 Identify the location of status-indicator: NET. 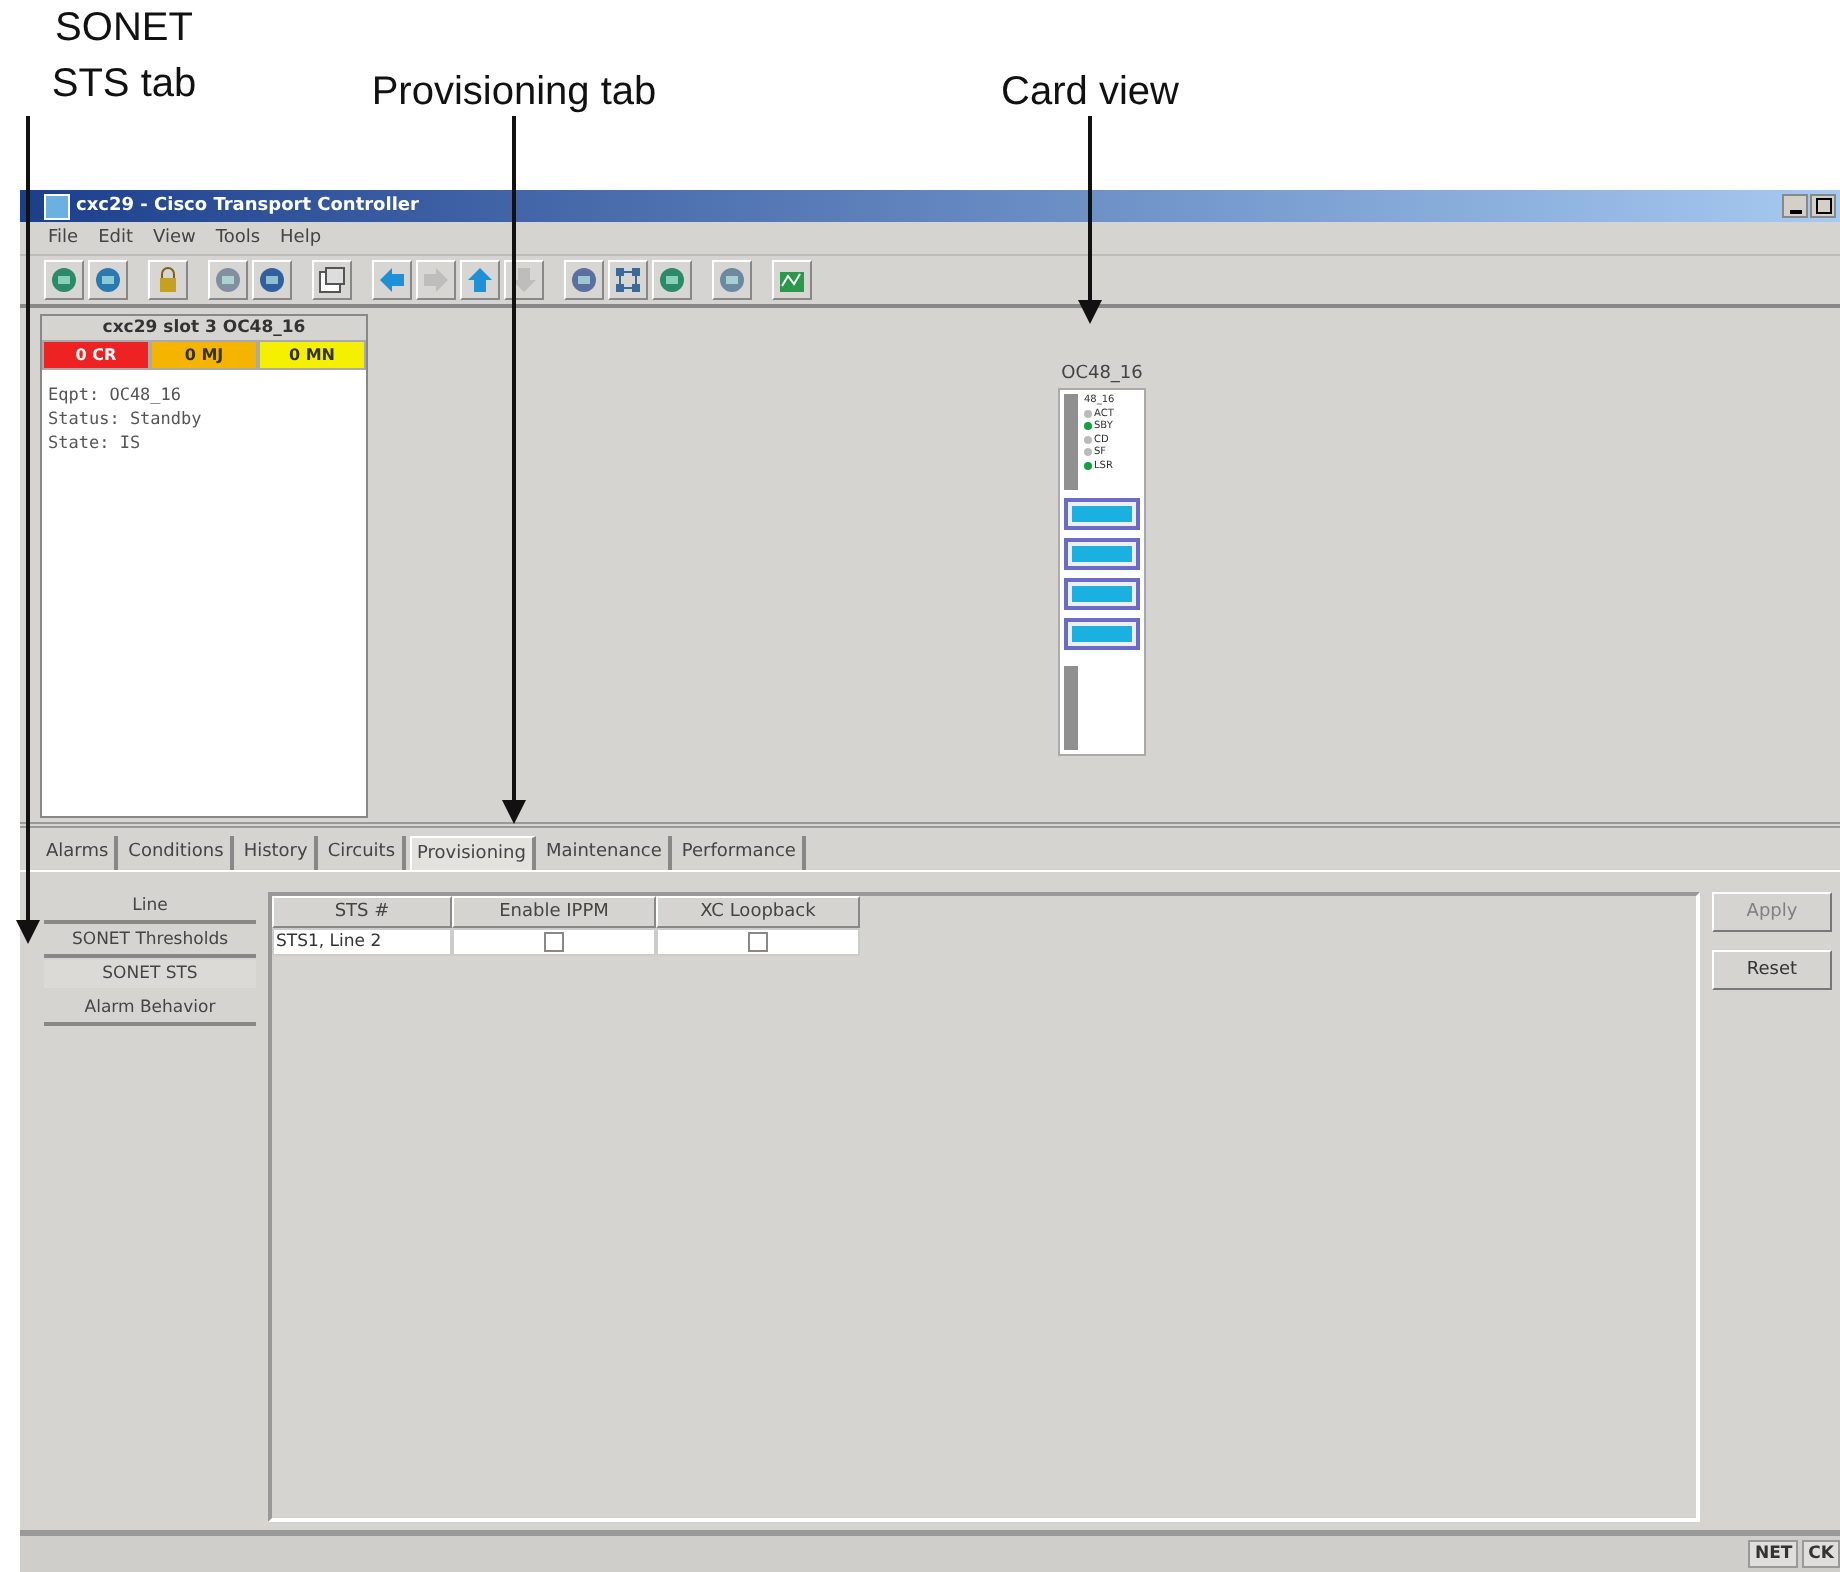
(1773, 1554).